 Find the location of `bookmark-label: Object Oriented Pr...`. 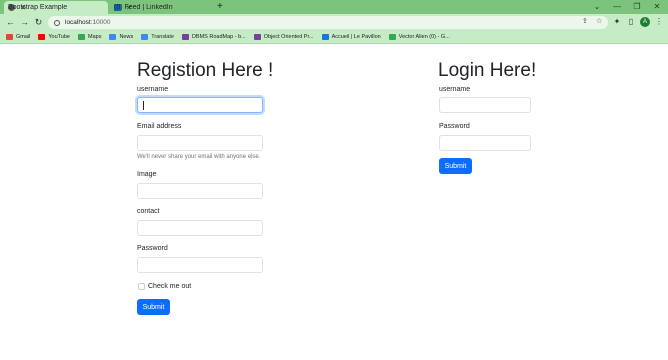

bookmark-label: Object Oriented Pr... is located at coordinates (288, 37).